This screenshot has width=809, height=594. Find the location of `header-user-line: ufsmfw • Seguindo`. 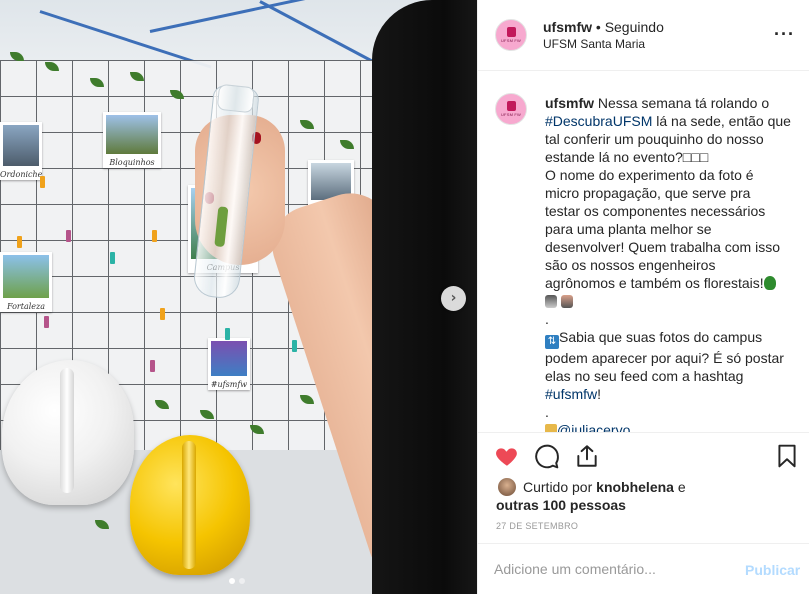

header-user-line: ufsmfw • Seguindo is located at coordinates (603, 27).